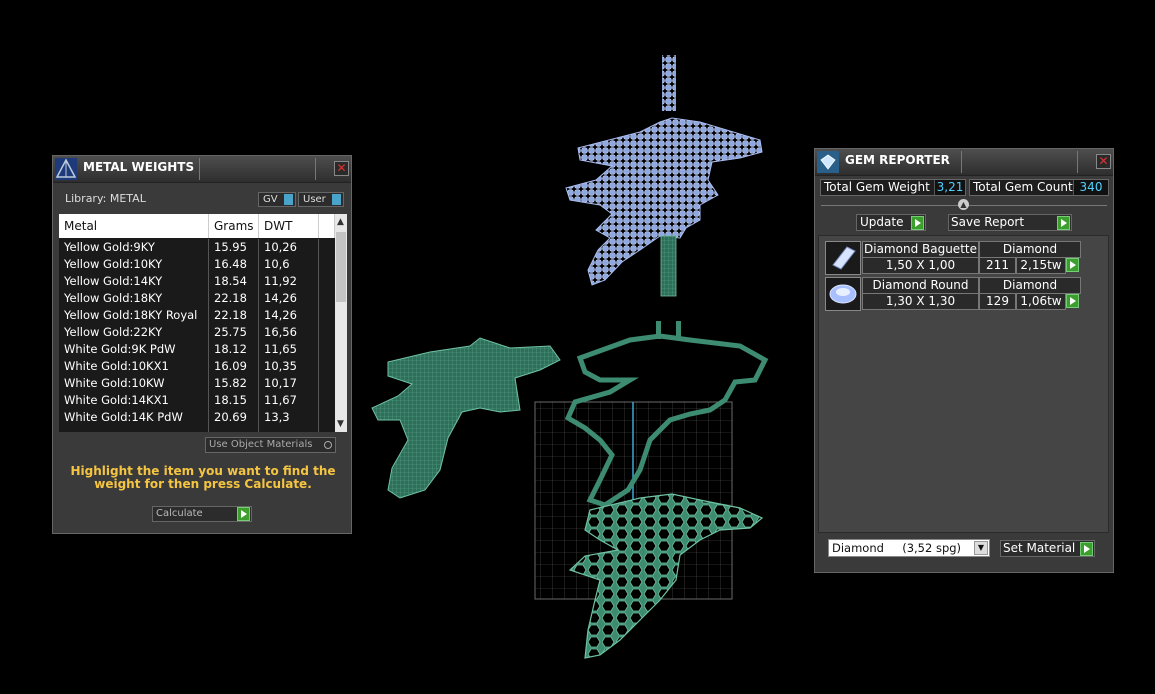 The image size is (1155, 694). Describe the element at coordinates (105, 198) in the screenshot. I see `library-label: Library: METAL` at that location.